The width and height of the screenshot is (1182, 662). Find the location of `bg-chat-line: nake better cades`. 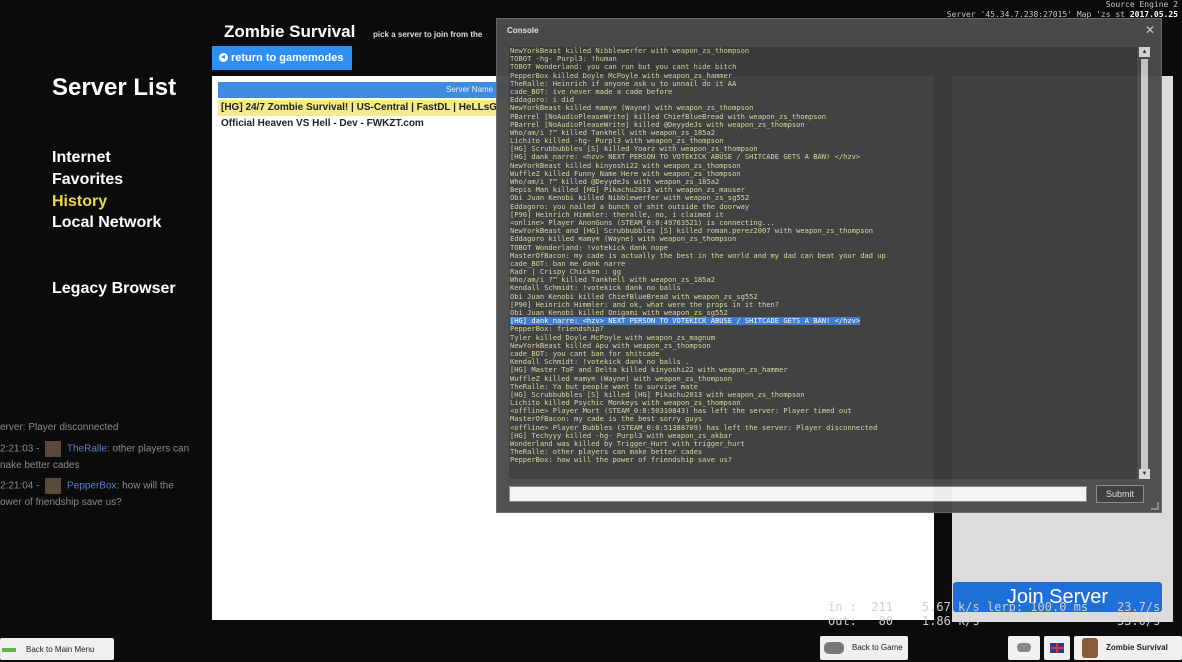

bg-chat-line: nake better cades is located at coordinates (40, 465).